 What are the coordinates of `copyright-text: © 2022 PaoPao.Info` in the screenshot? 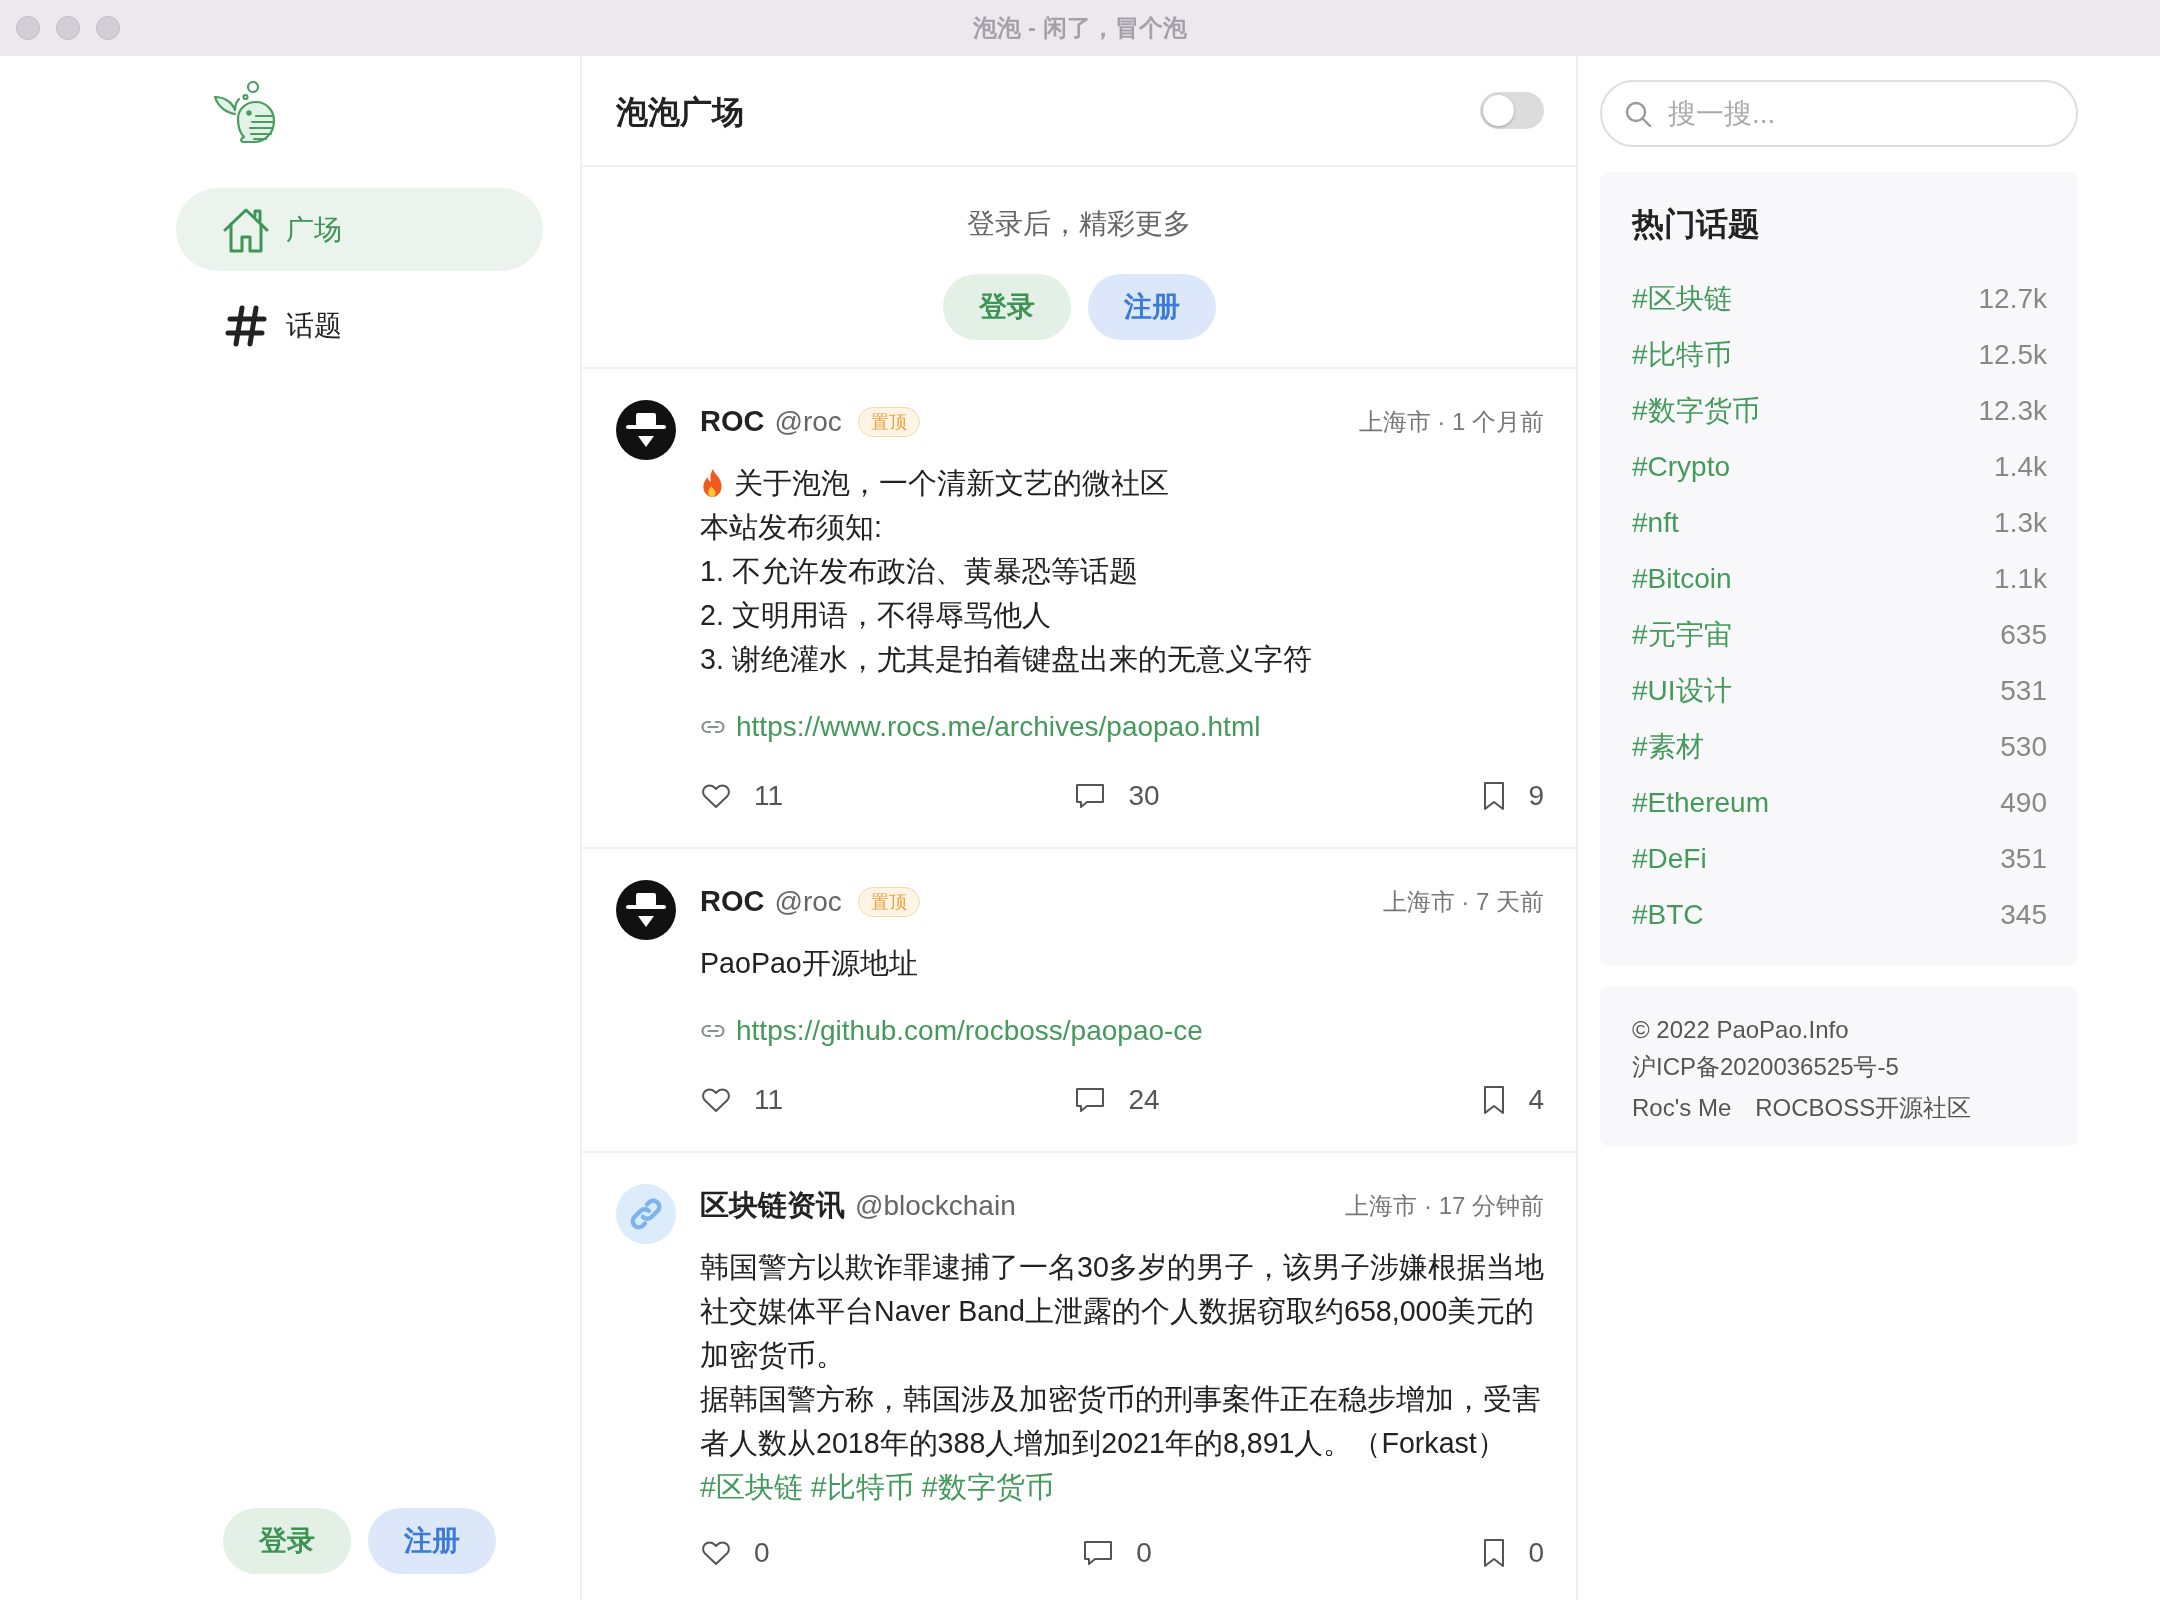 It's located at (1741, 1030).